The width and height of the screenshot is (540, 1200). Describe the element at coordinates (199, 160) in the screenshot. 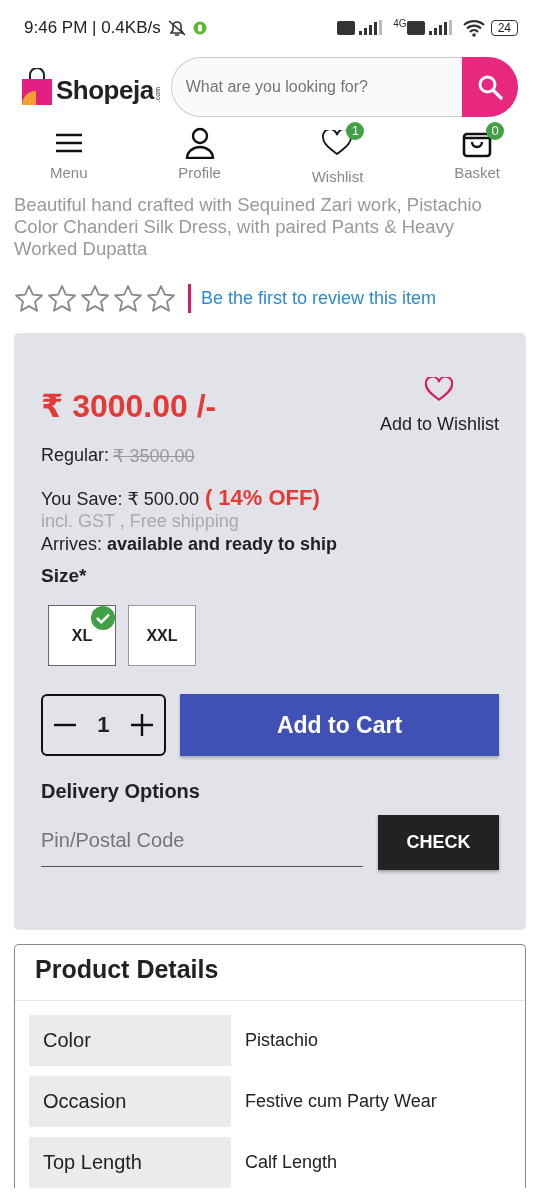

I see `nav-item: Profile` at that location.